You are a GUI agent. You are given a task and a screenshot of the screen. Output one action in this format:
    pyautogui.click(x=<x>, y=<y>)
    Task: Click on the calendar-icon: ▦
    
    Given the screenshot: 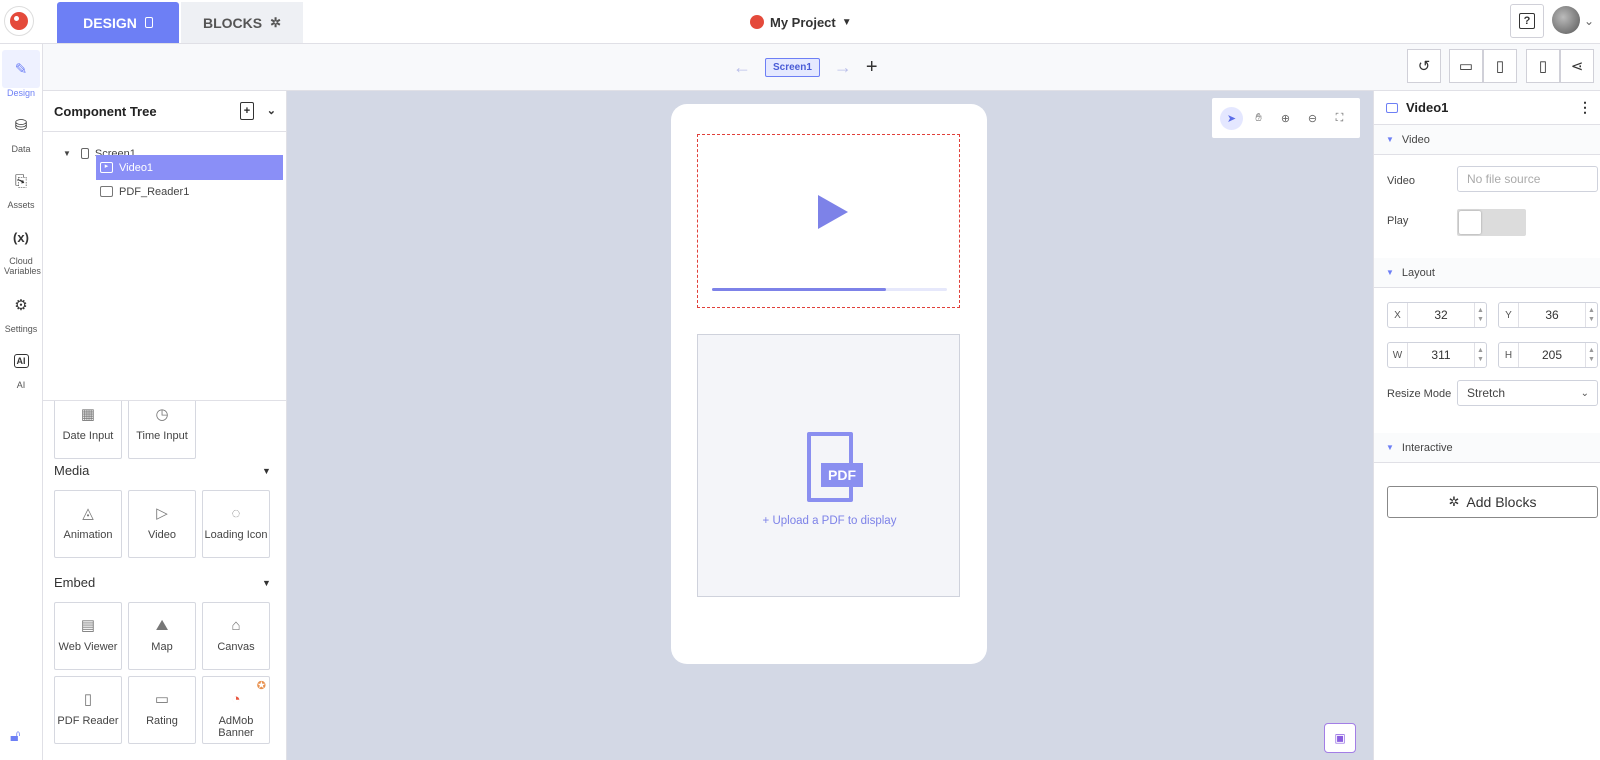 What is the action you would take?
    pyautogui.click(x=88, y=414)
    